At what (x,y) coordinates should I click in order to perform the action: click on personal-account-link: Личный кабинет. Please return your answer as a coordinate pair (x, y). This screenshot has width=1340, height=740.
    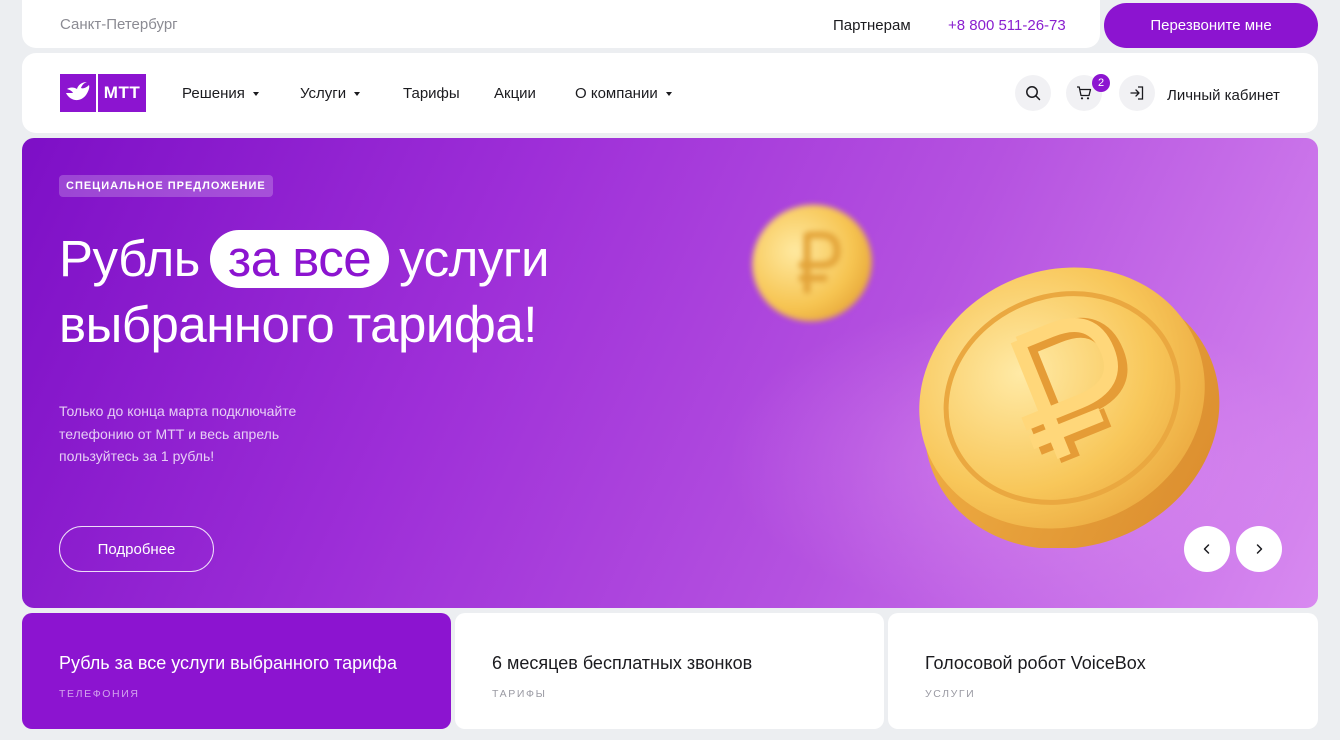
    Looking at the image, I should click on (1223, 95).